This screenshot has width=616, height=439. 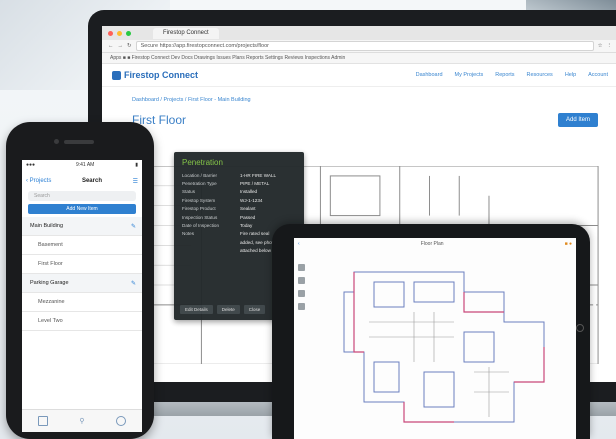 What do you see at coordinates (82, 302) in the screenshot?
I see `list-item: Mezzanine` at bounding box center [82, 302].